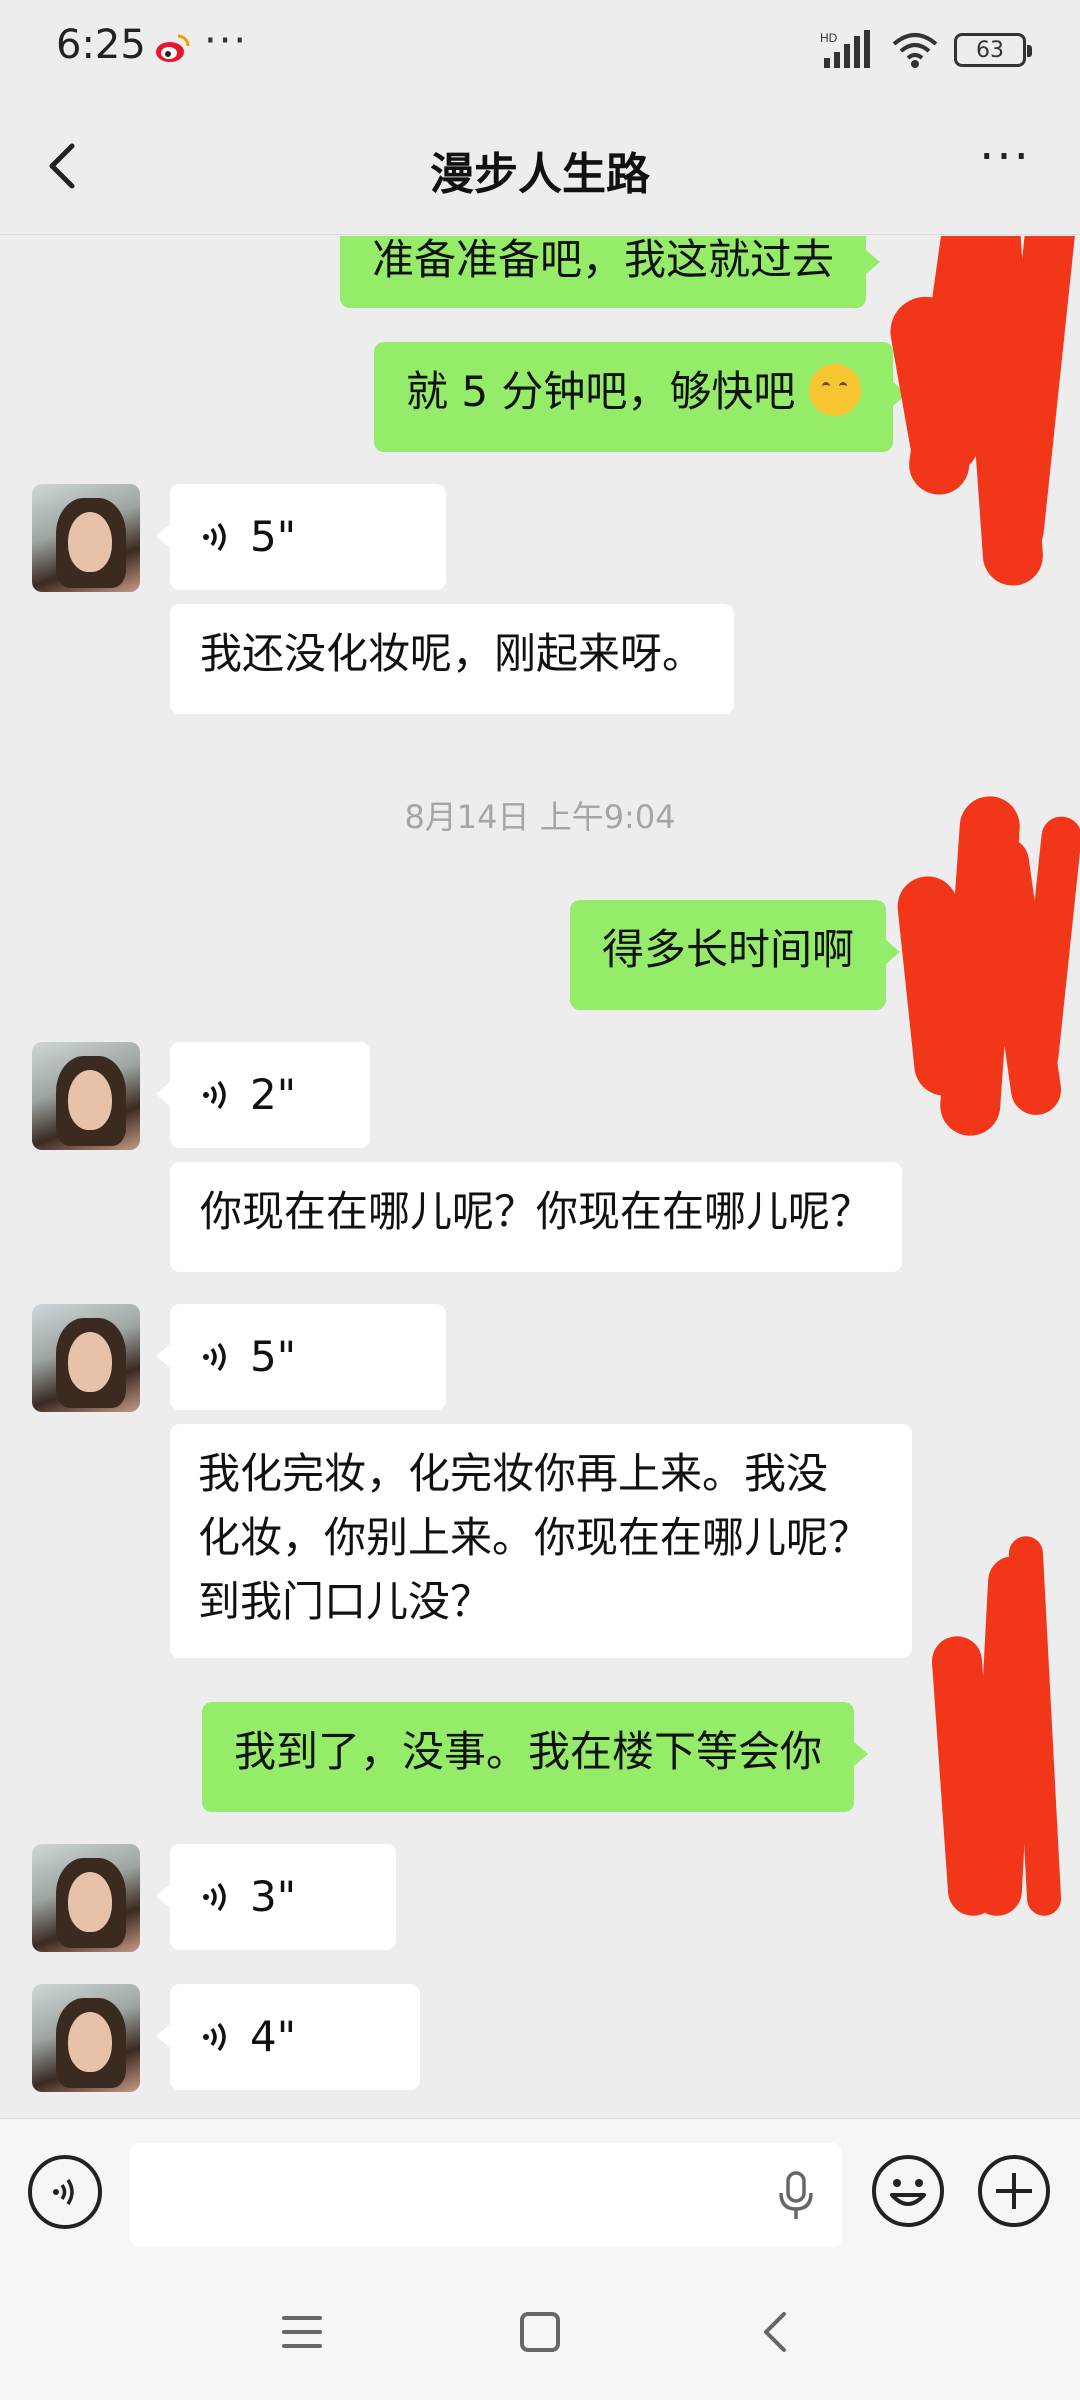 This screenshot has width=1080, height=2400. I want to click on signal-icon: HD, so click(845, 49).